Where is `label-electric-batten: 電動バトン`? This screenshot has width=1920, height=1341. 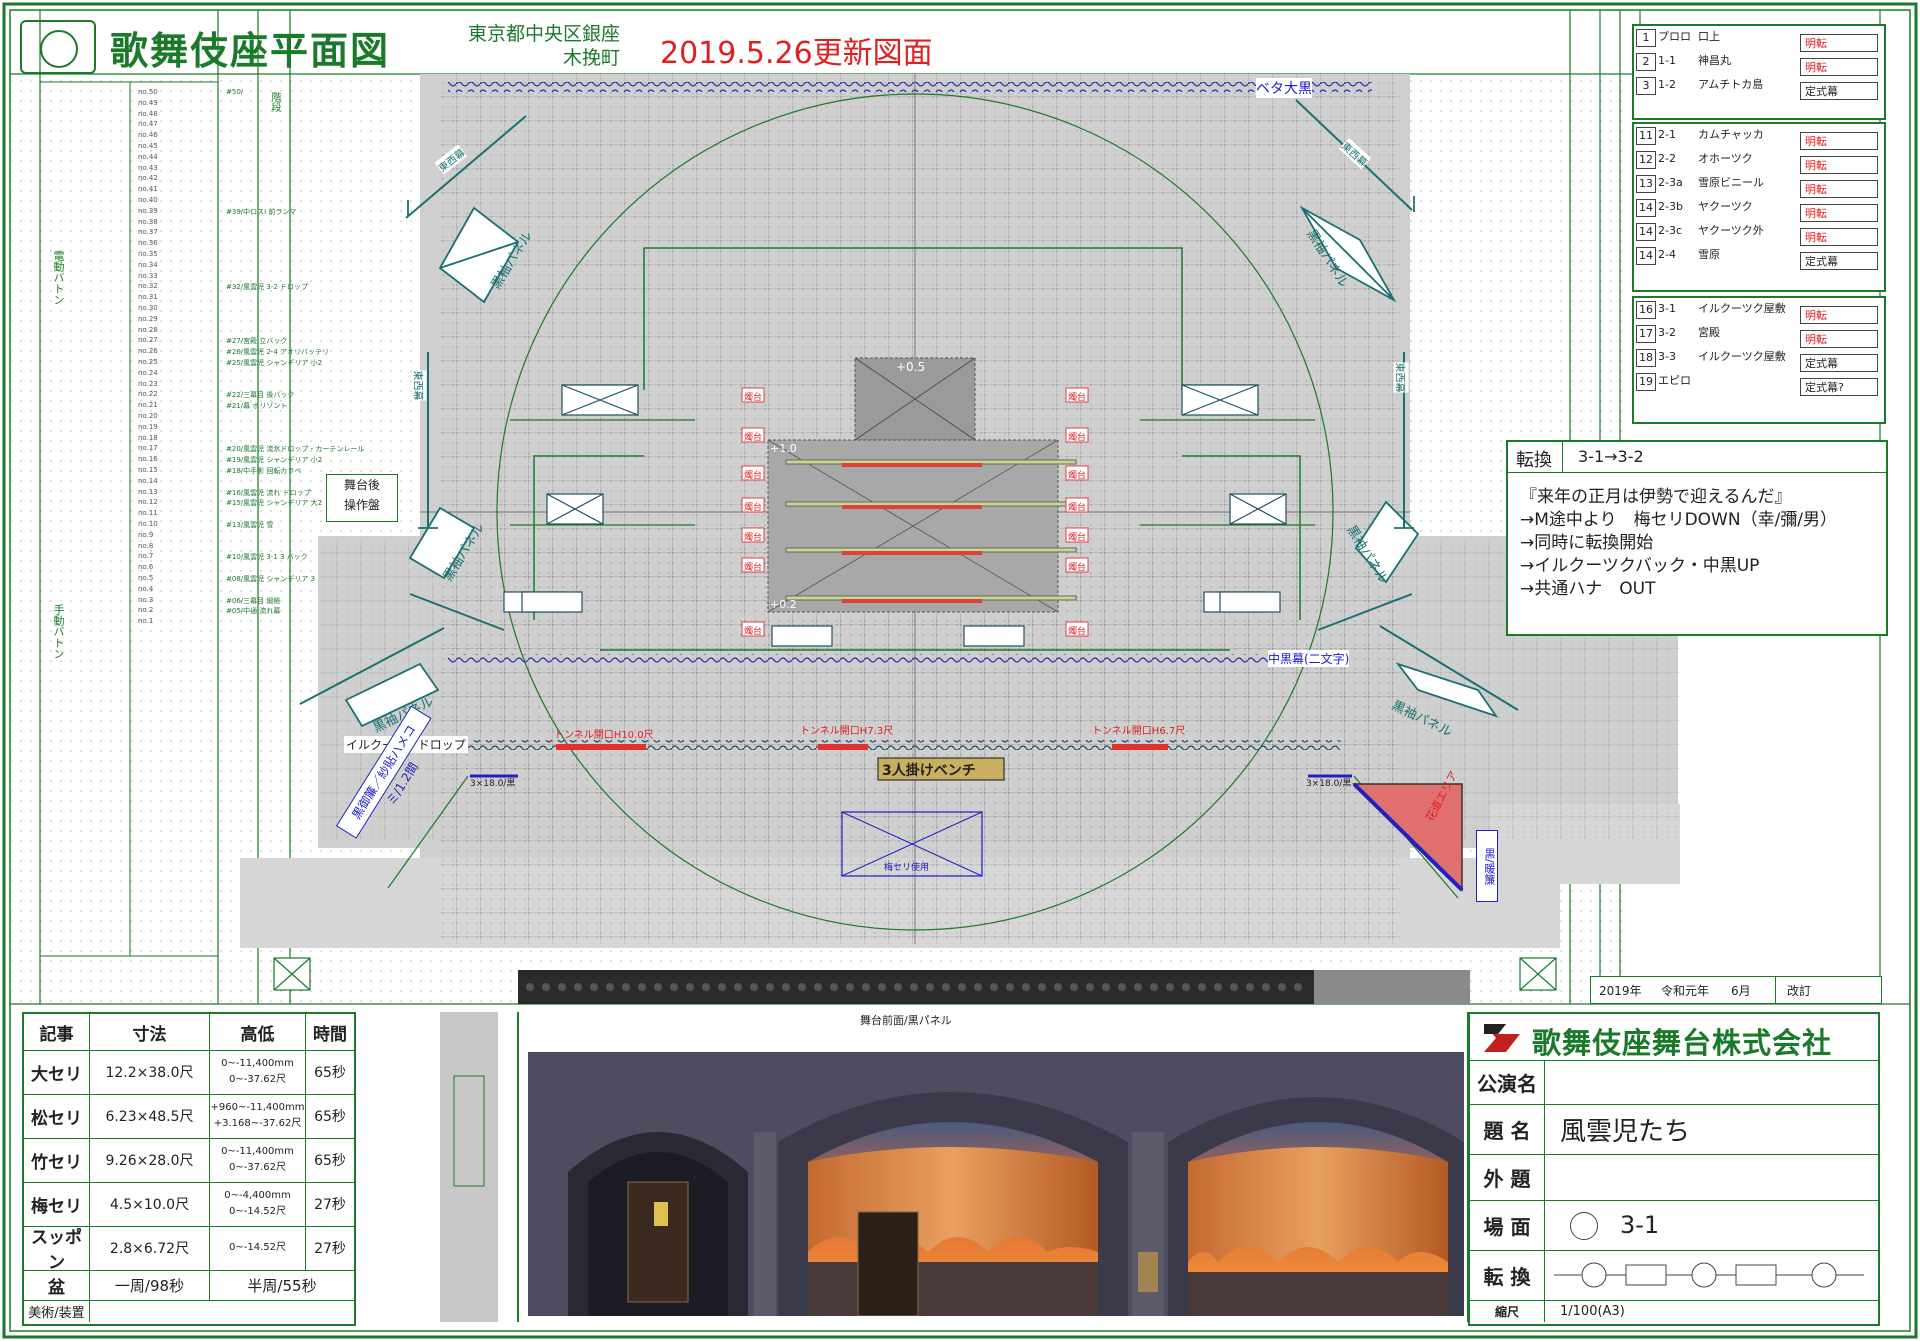
label-electric-batten: 電動バトン is located at coordinates (58, 277).